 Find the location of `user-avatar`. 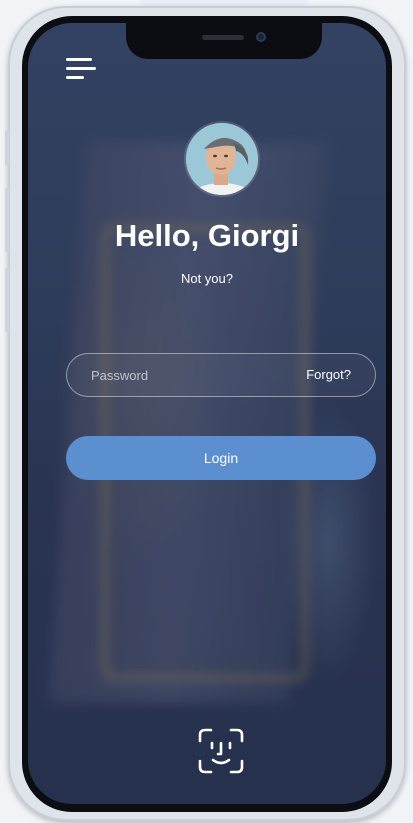

user-avatar is located at coordinates (222, 159).